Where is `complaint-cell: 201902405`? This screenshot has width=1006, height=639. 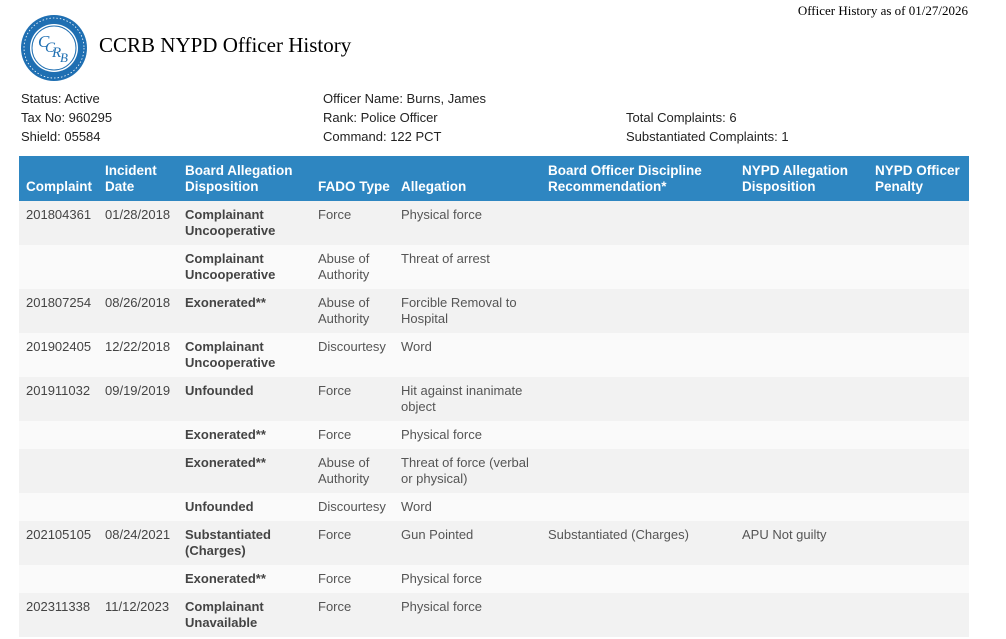 complaint-cell: 201902405 is located at coordinates (58, 355).